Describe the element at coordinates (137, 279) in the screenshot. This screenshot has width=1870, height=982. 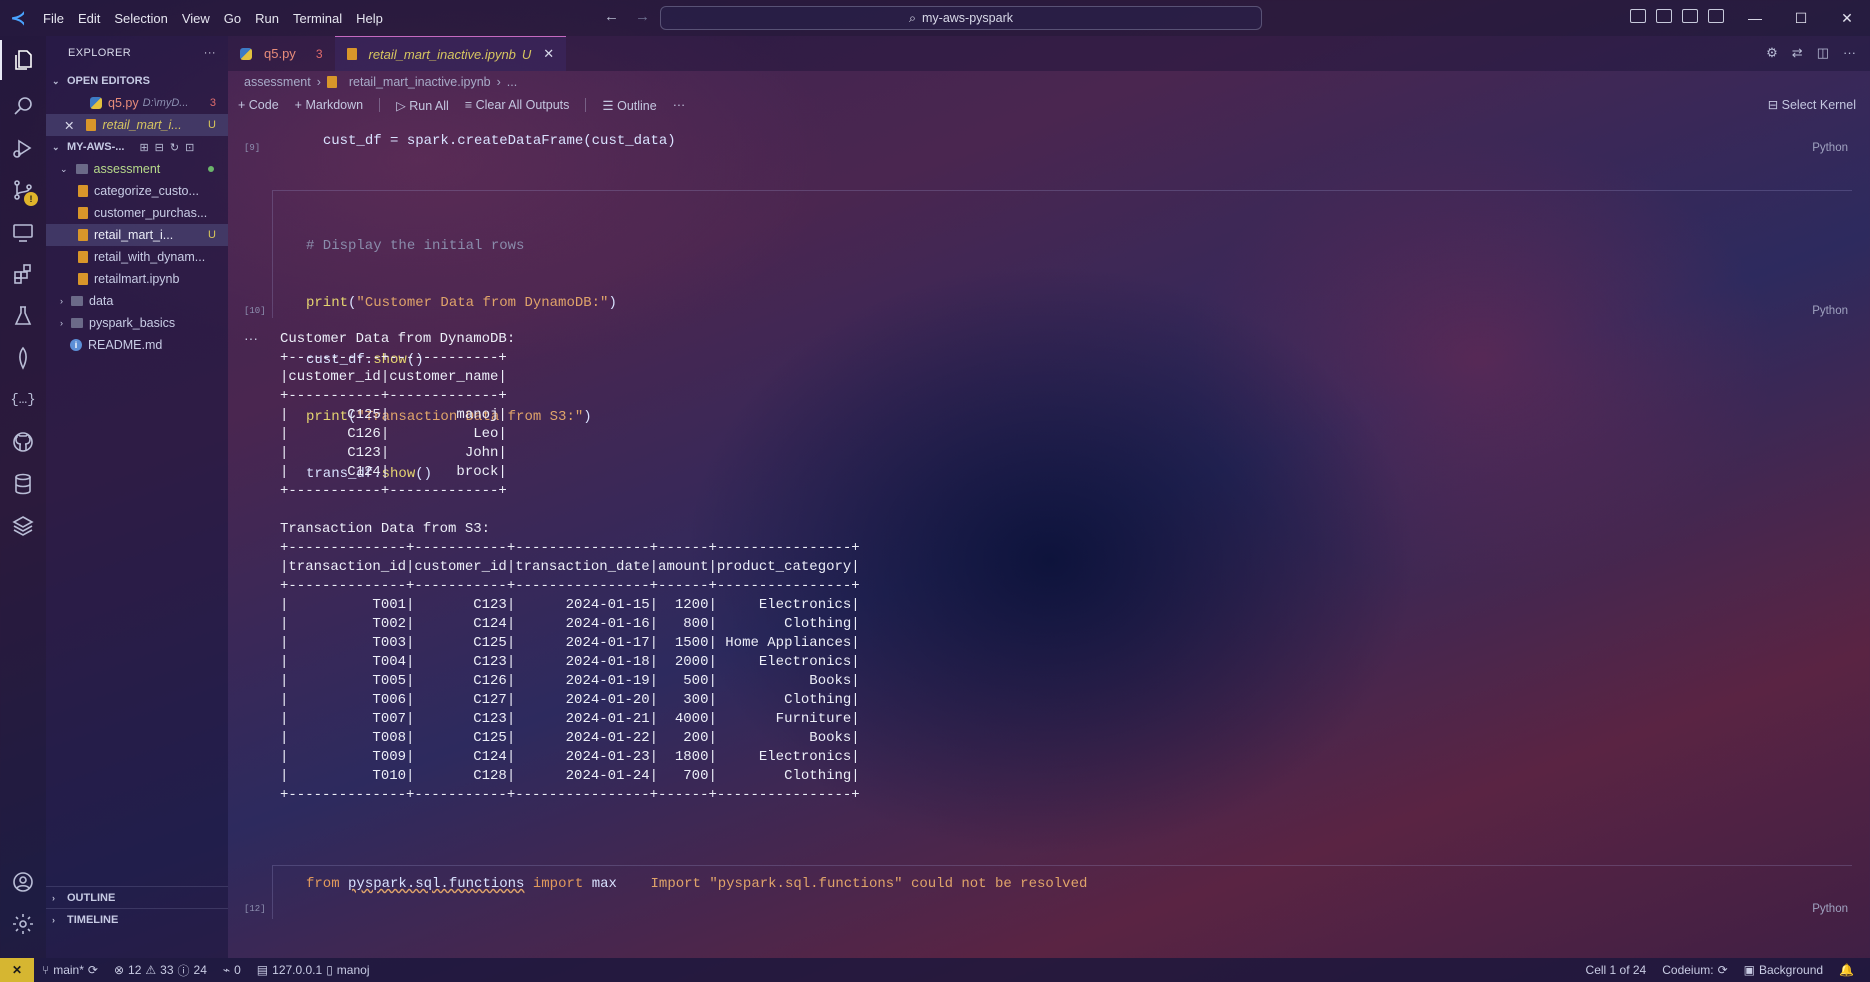
I see `file-retailmart: retailmart.ipynb` at that location.